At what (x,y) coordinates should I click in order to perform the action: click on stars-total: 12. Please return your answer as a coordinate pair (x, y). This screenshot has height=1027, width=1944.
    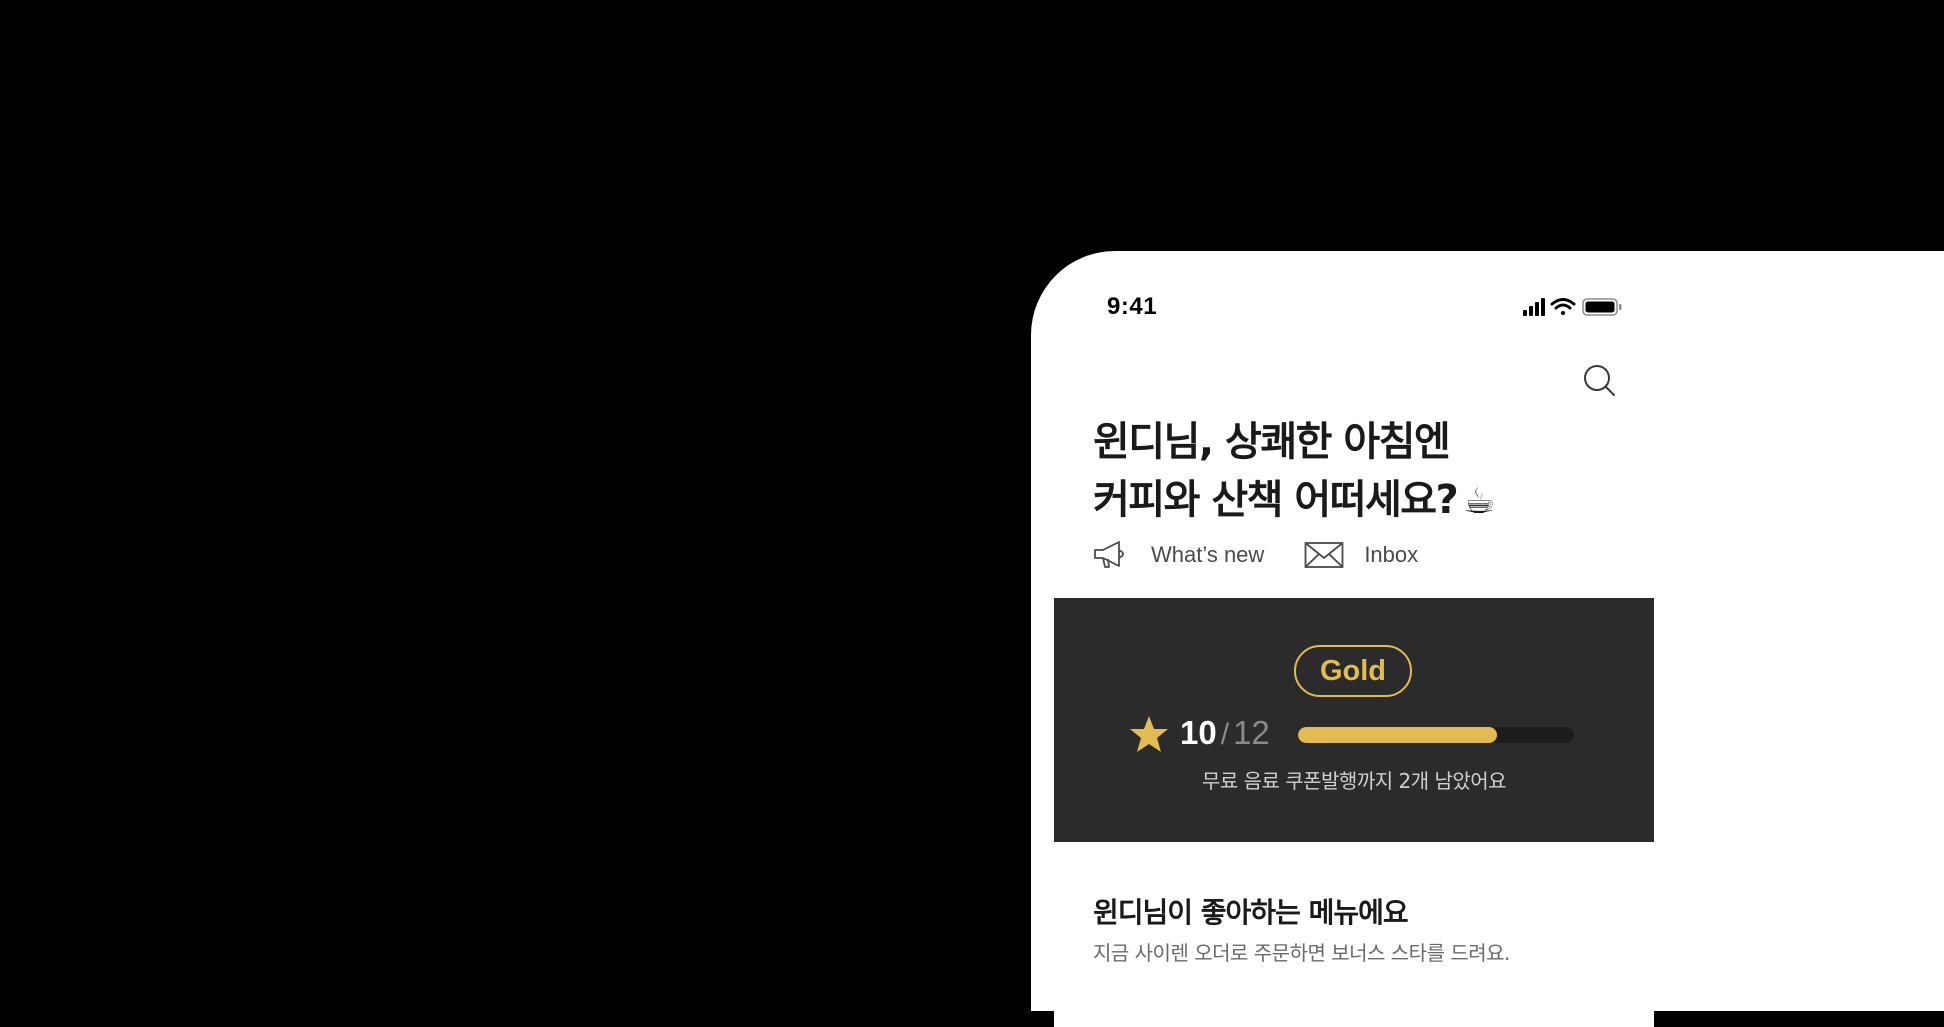
    Looking at the image, I should click on (1251, 732).